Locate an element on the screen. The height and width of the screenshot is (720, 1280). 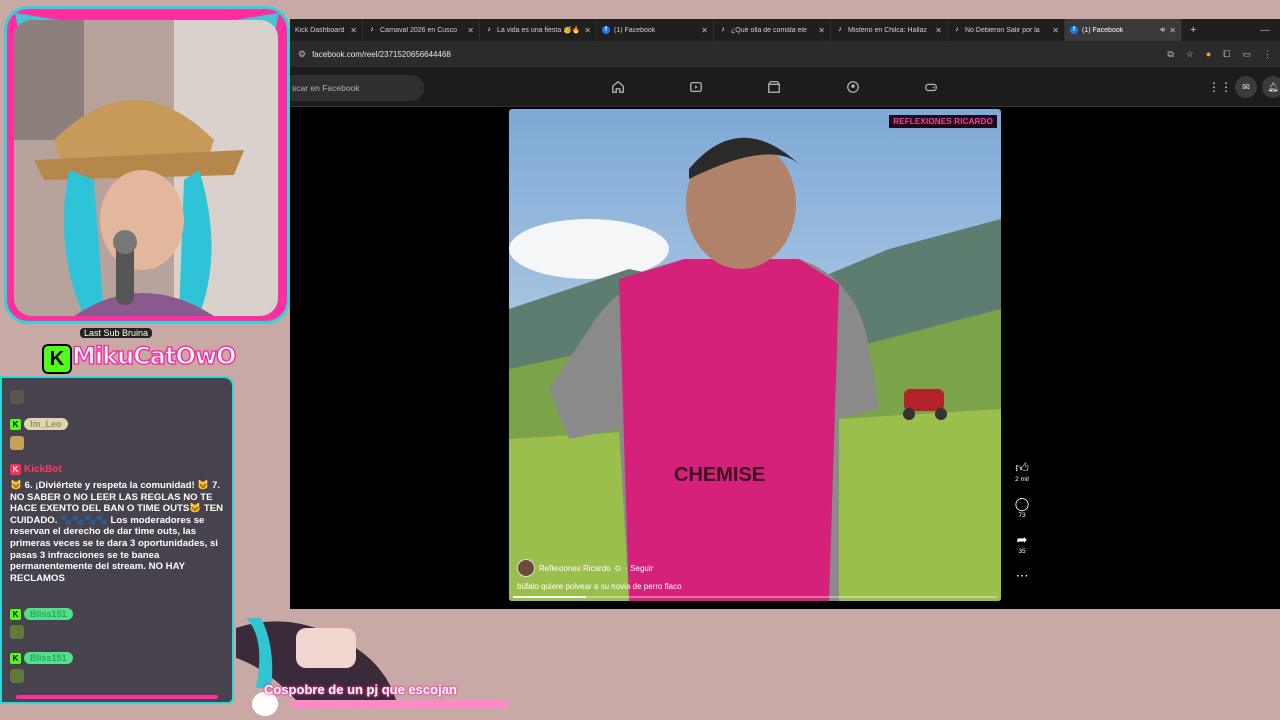
banner-bar is located at coordinates (399, 704).